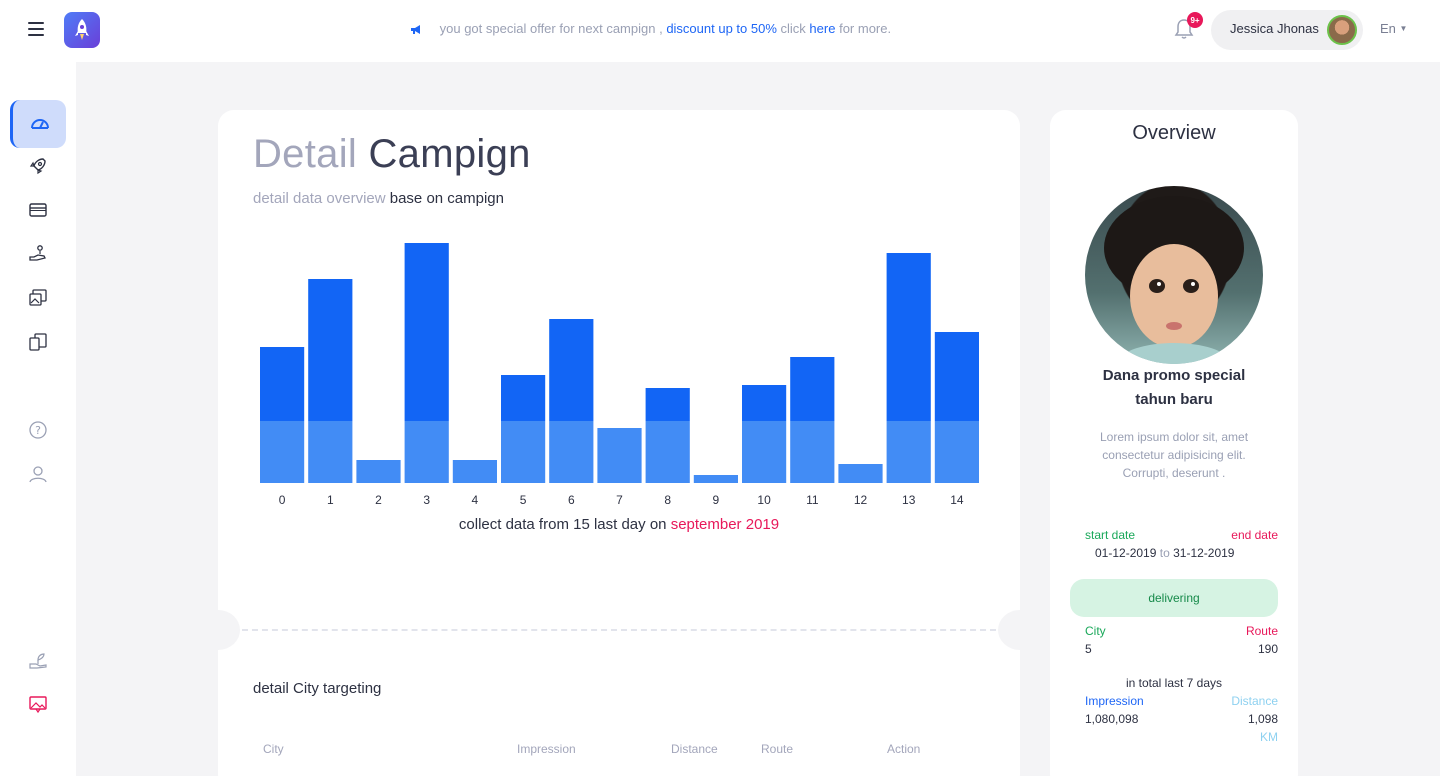 This screenshot has height=776, width=1440. Describe the element at coordinates (546, 749) in the screenshot. I see `column-header-impression: Impression` at that location.